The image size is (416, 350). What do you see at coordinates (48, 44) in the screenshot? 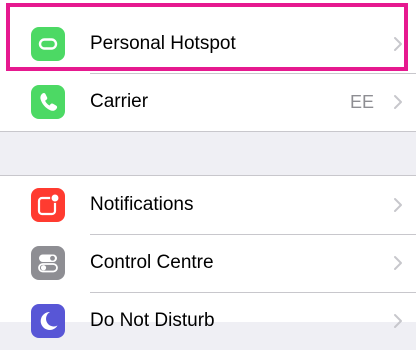
I see `link-icon` at bounding box center [48, 44].